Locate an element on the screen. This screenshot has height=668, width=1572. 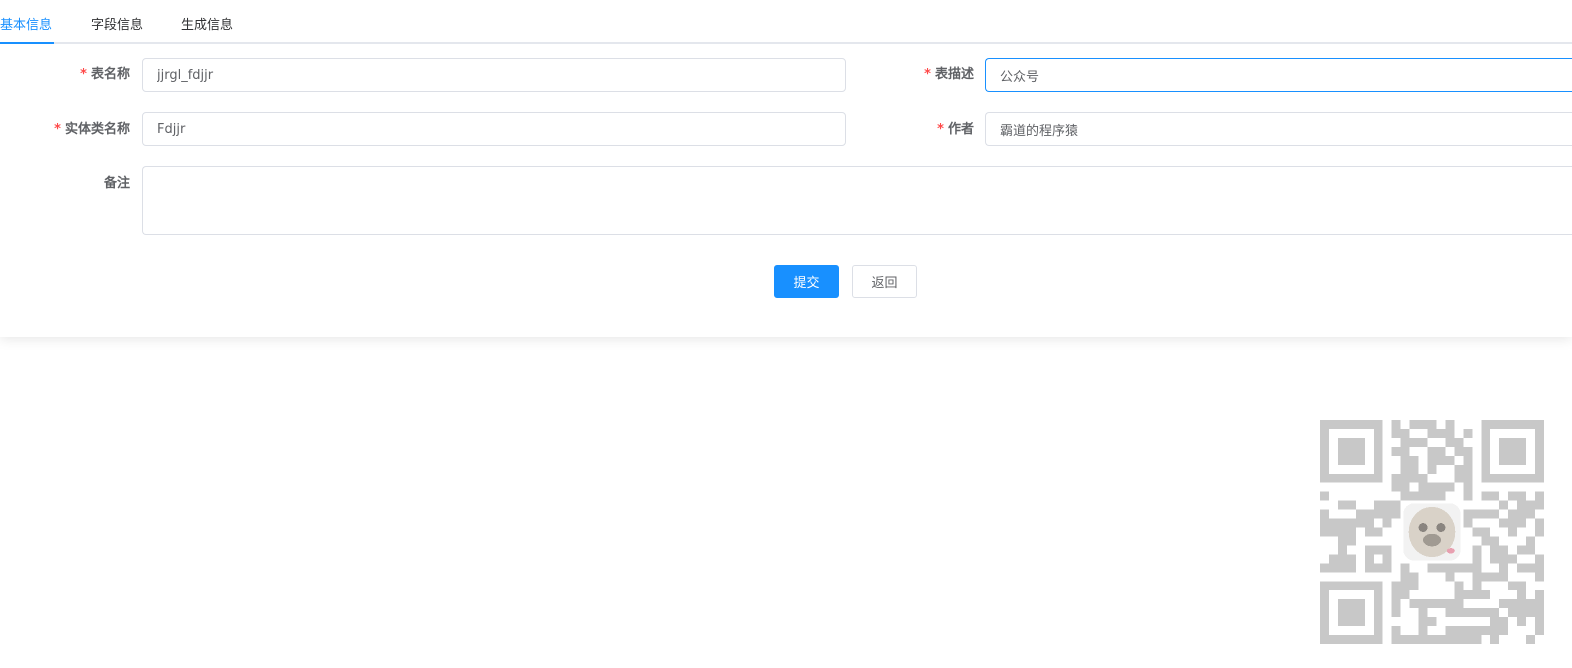
active-tab-indicator is located at coordinates (27, 43).